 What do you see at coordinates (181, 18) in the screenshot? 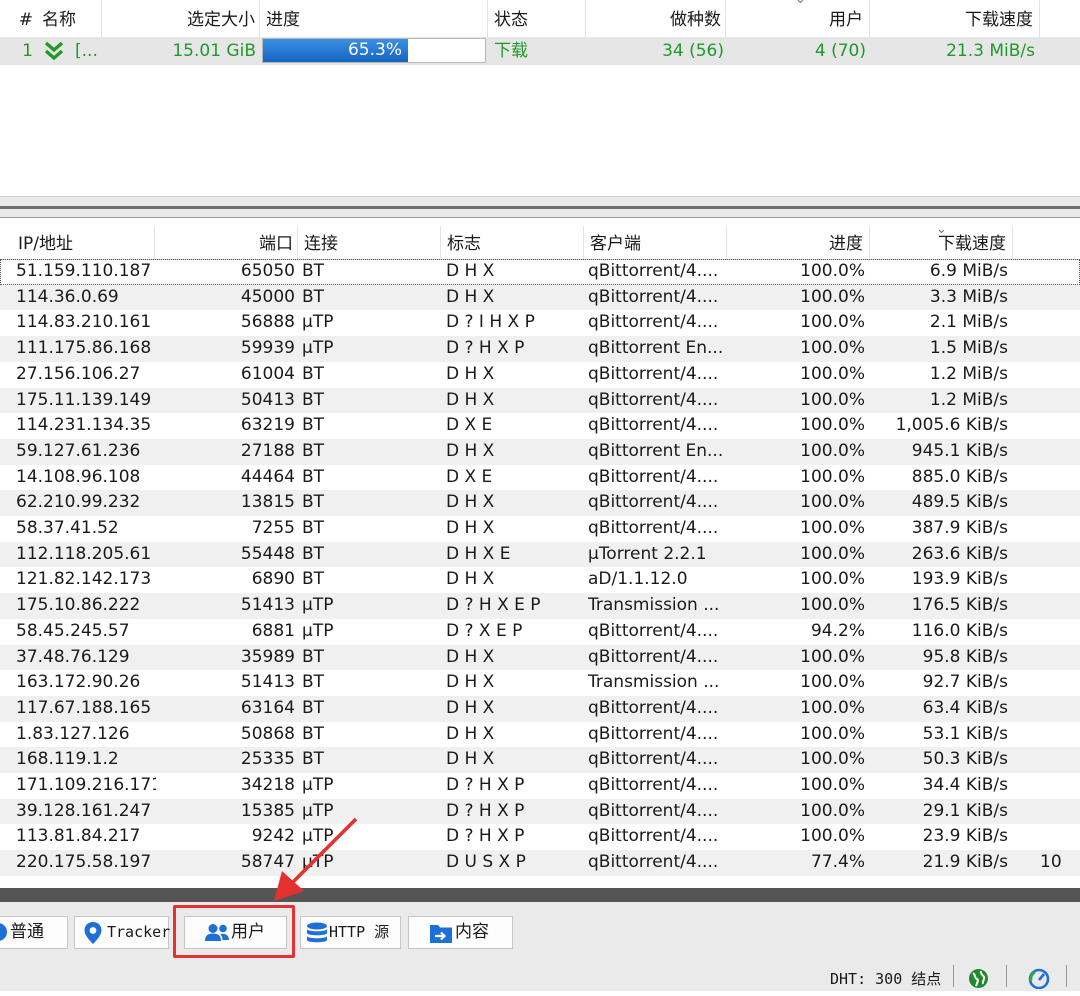
I see `column-header-size: 选定大小` at bounding box center [181, 18].